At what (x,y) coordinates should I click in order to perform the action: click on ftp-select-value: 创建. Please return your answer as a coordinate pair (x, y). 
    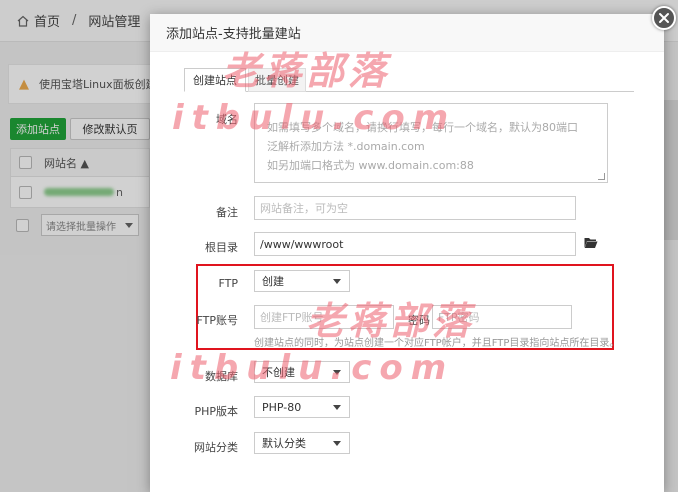
    Looking at the image, I should click on (273, 281).